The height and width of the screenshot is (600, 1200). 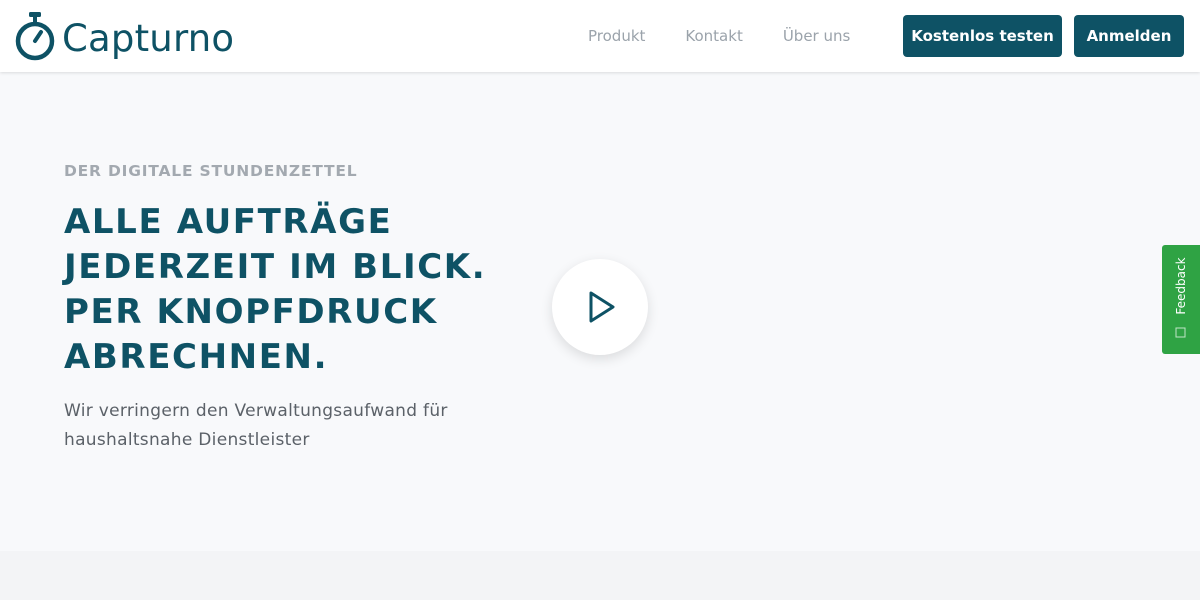 I want to click on headline-line: ABRECHNEN., so click(x=196, y=357).